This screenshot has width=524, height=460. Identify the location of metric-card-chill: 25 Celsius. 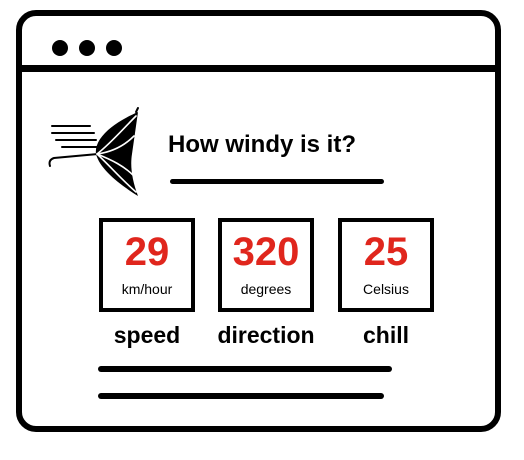
(386, 265).